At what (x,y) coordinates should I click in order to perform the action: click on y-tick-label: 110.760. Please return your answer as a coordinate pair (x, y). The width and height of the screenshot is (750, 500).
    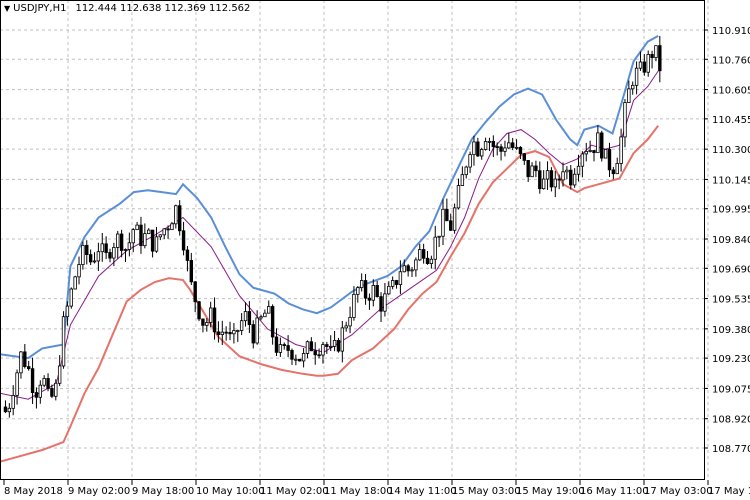
    Looking at the image, I should click on (731, 60).